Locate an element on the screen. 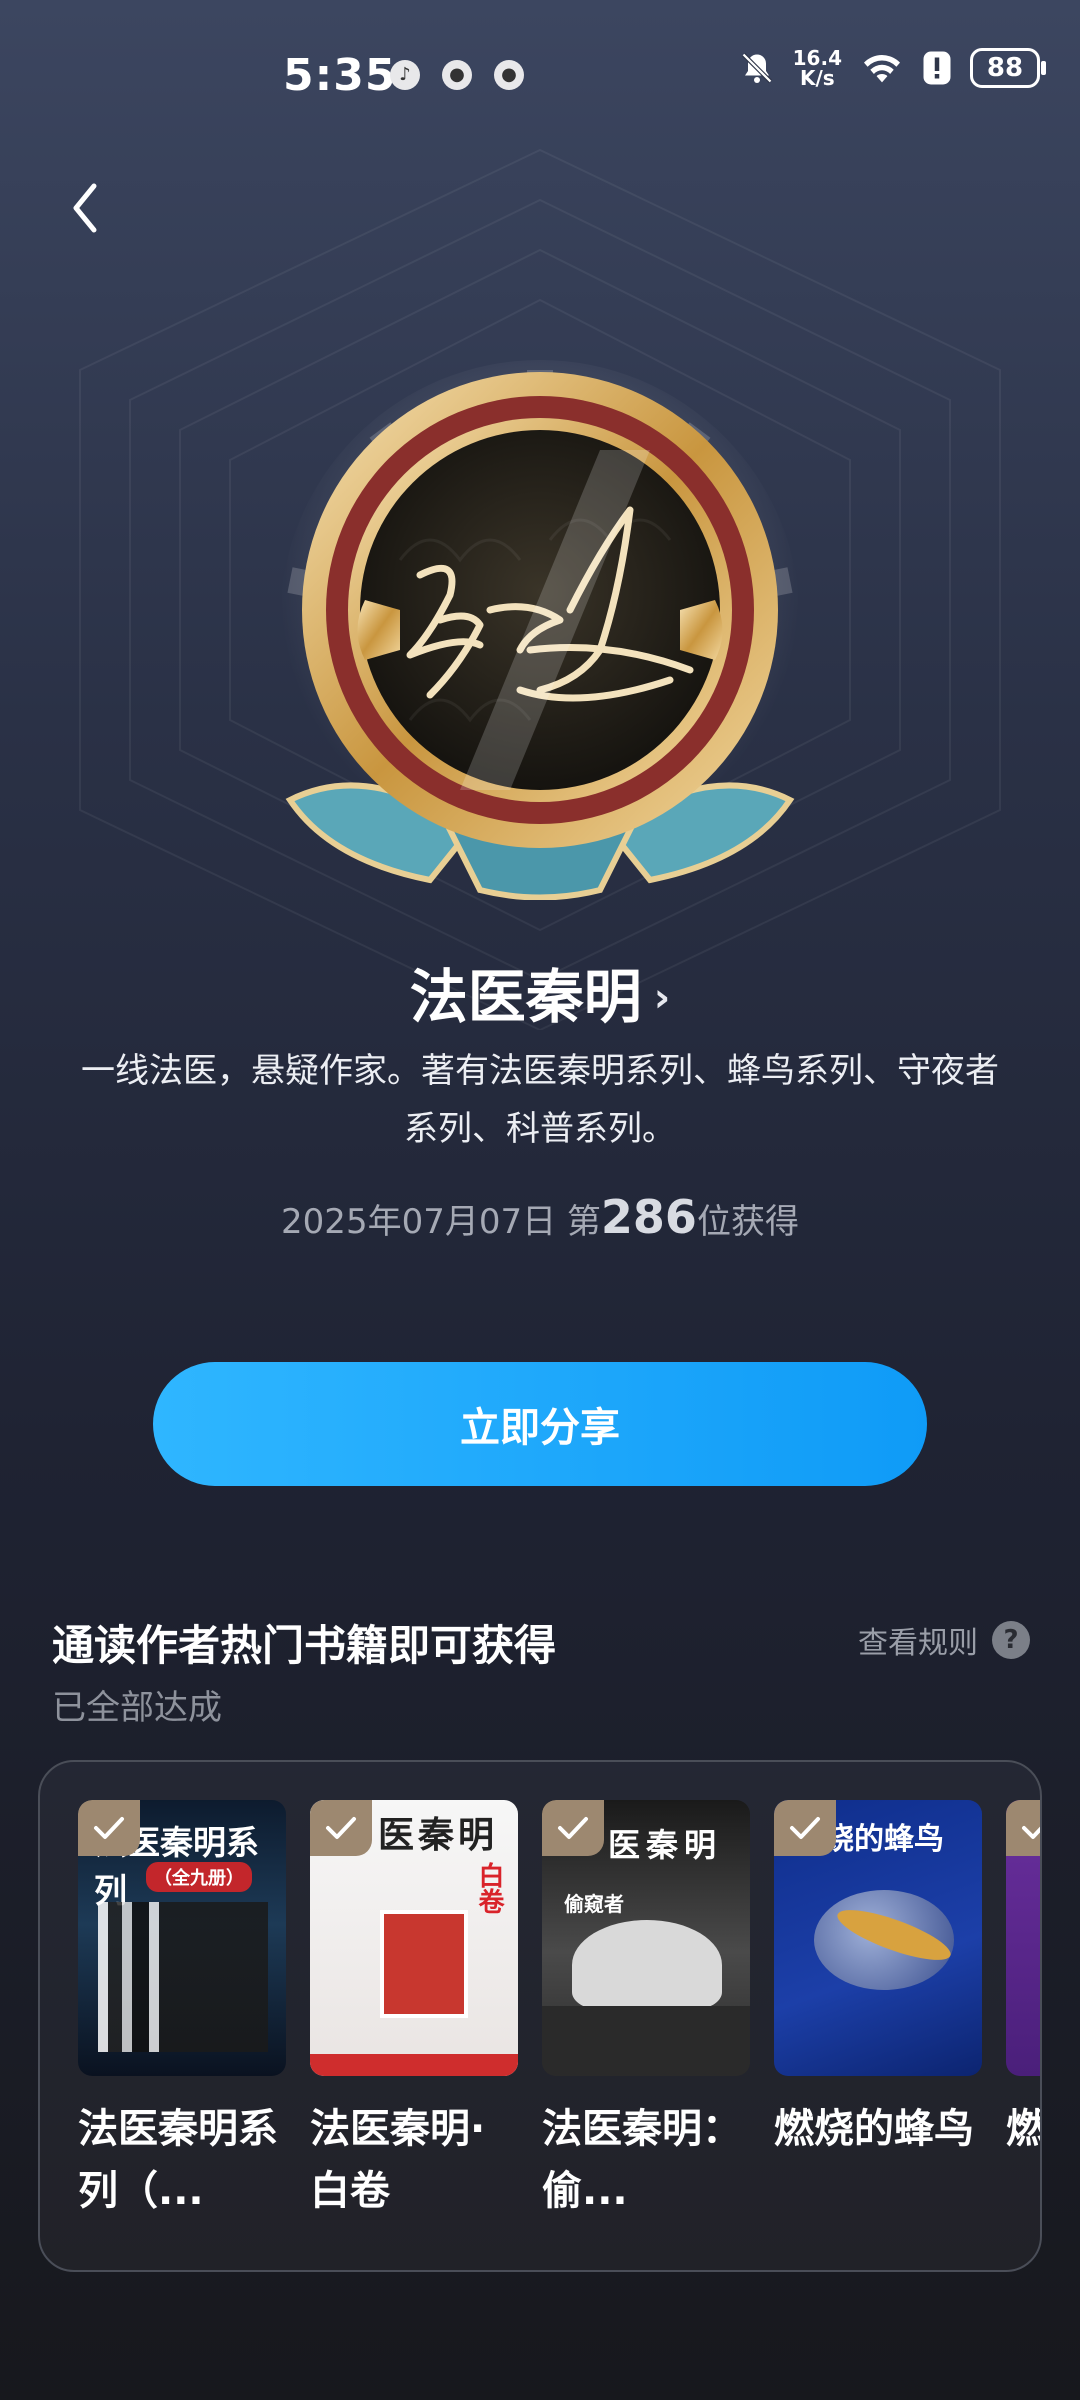 This screenshot has width=1080, height=2400. network-speed: 16.4 K/s is located at coordinates (817, 68).